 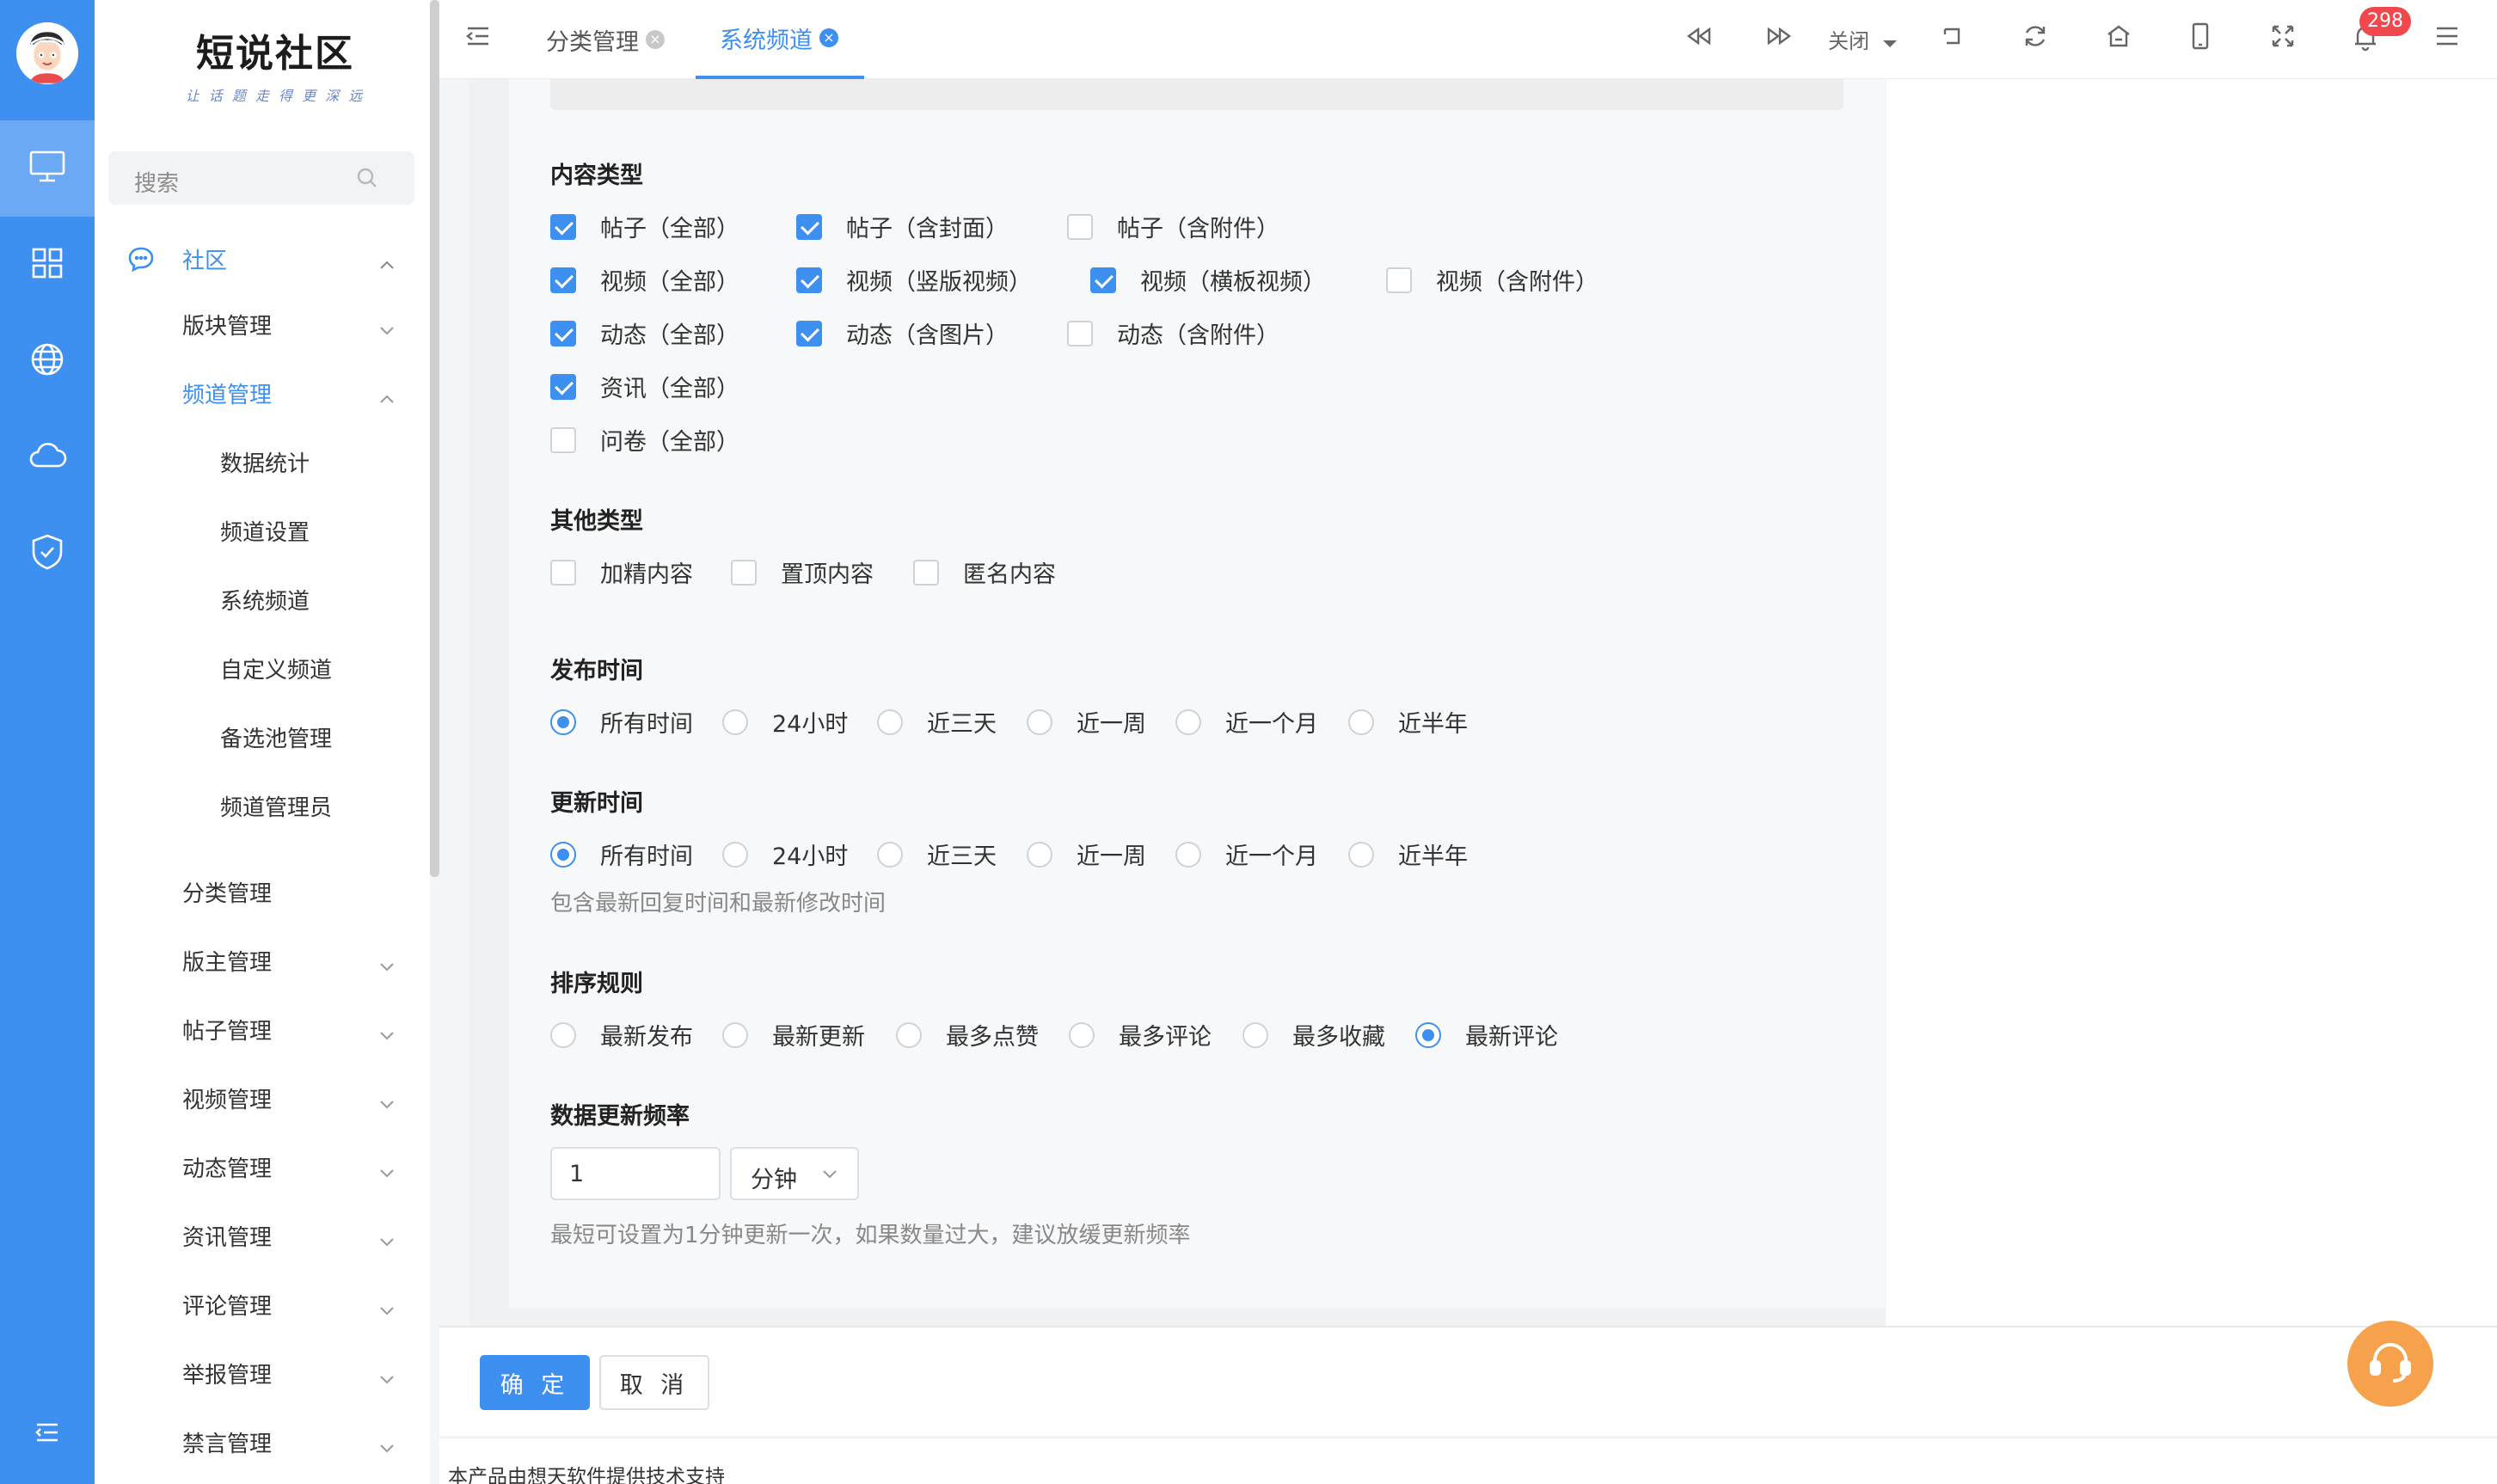 I want to click on rail-cloud, so click(x=47, y=458).